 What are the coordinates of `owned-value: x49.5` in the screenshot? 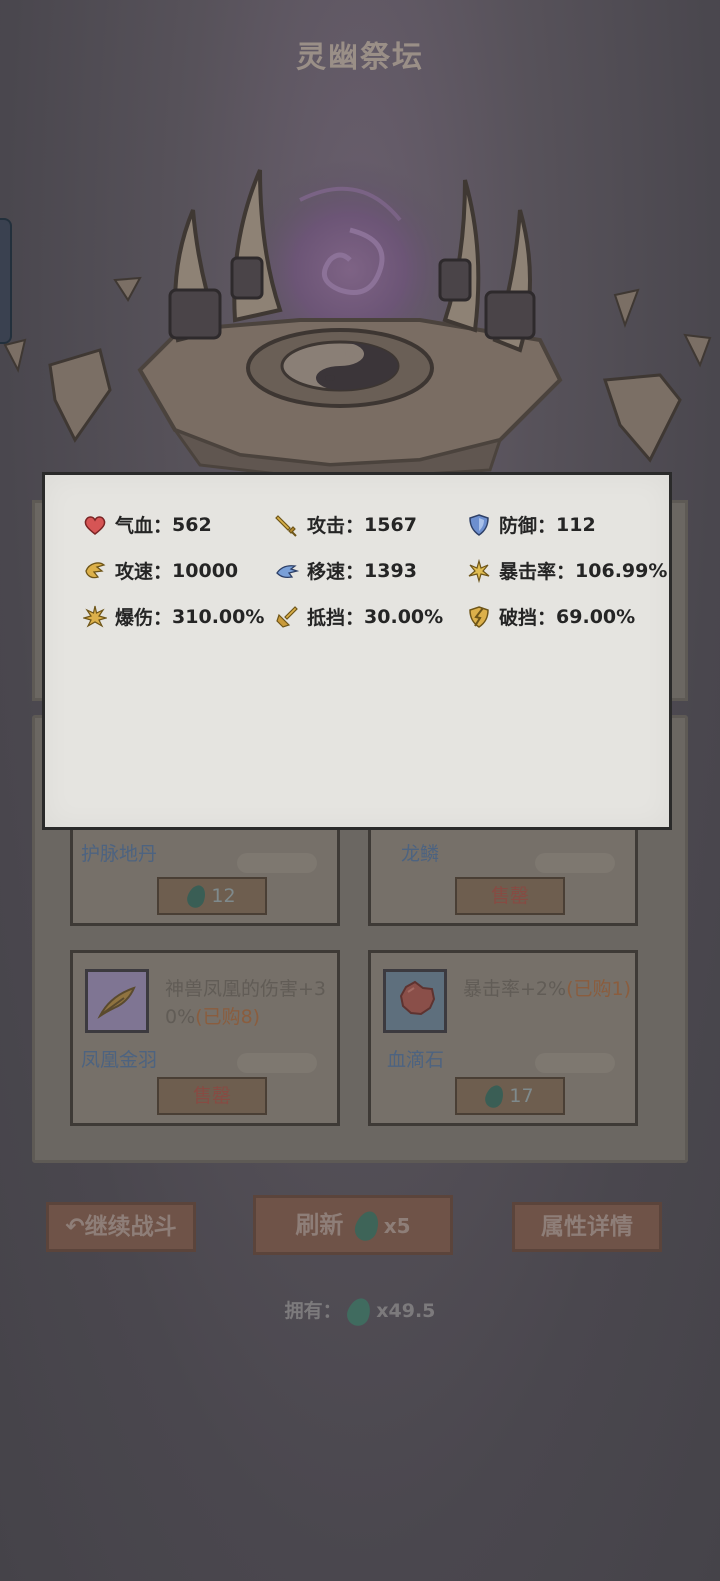 It's located at (406, 1311).